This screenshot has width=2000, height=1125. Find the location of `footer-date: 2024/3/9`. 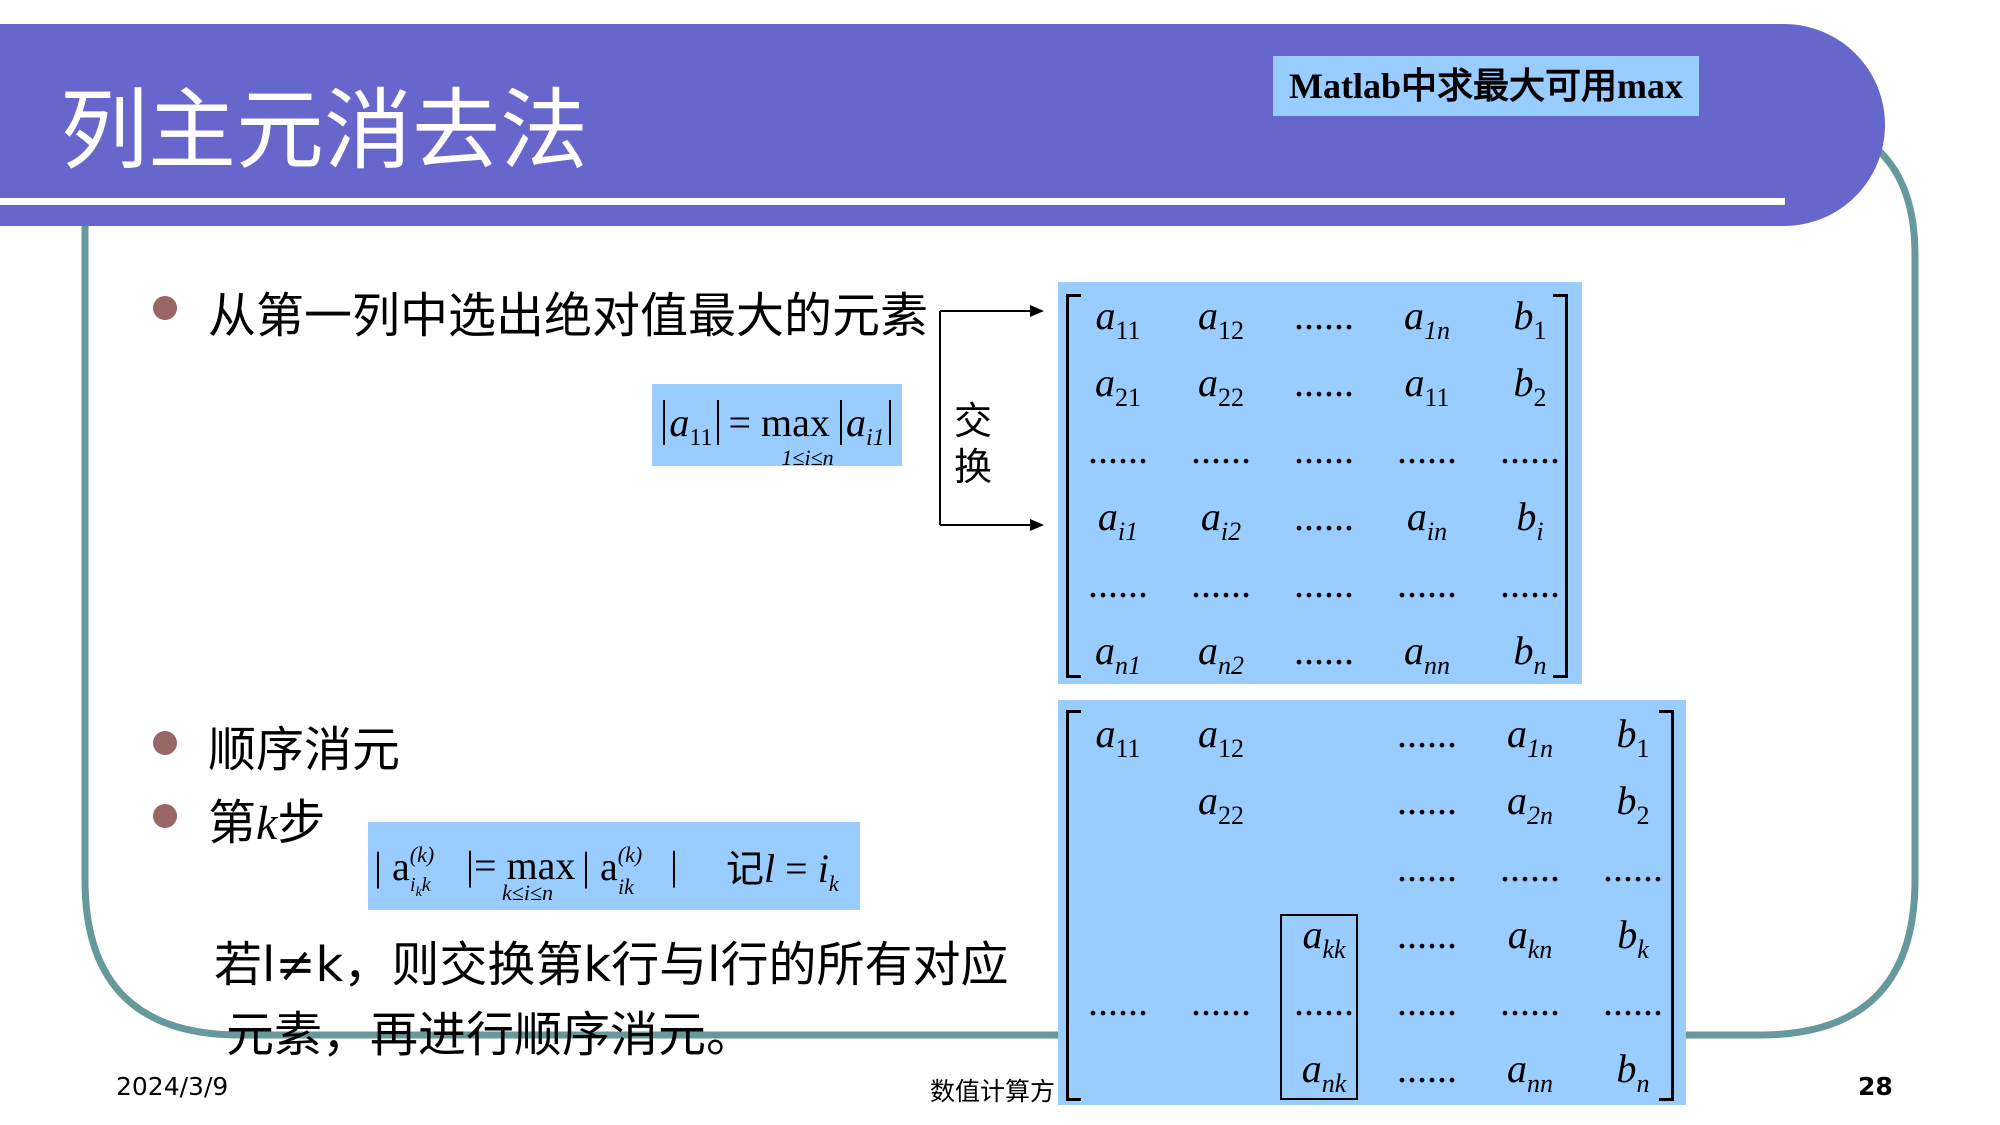

footer-date: 2024/3/9 is located at coordinates (172, 1086).